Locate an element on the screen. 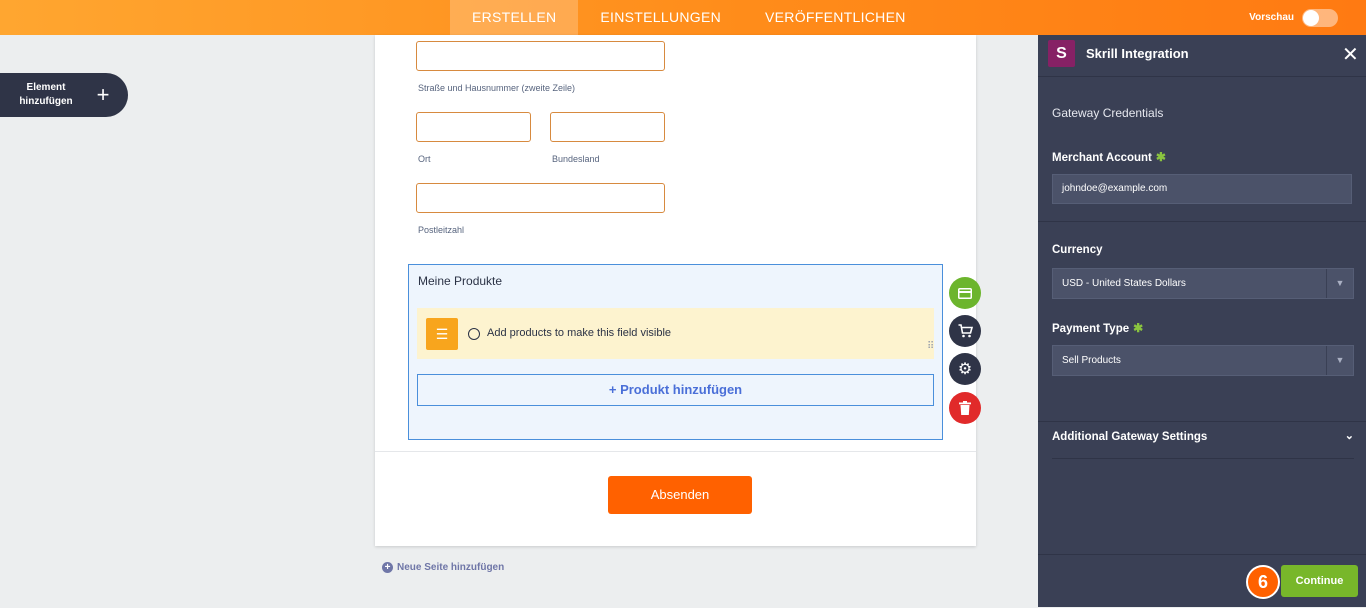 The width and height of the screenshot is (1366, 608). skrill-logo-icon: S is located at coordinates (1061, 53).